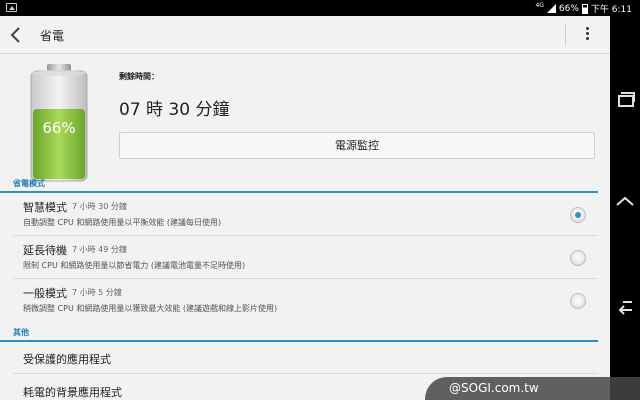  Describe the element at coordinates (532, 388) in the screenshot. I see `watermark: @SOGI.com.tw` at that location.